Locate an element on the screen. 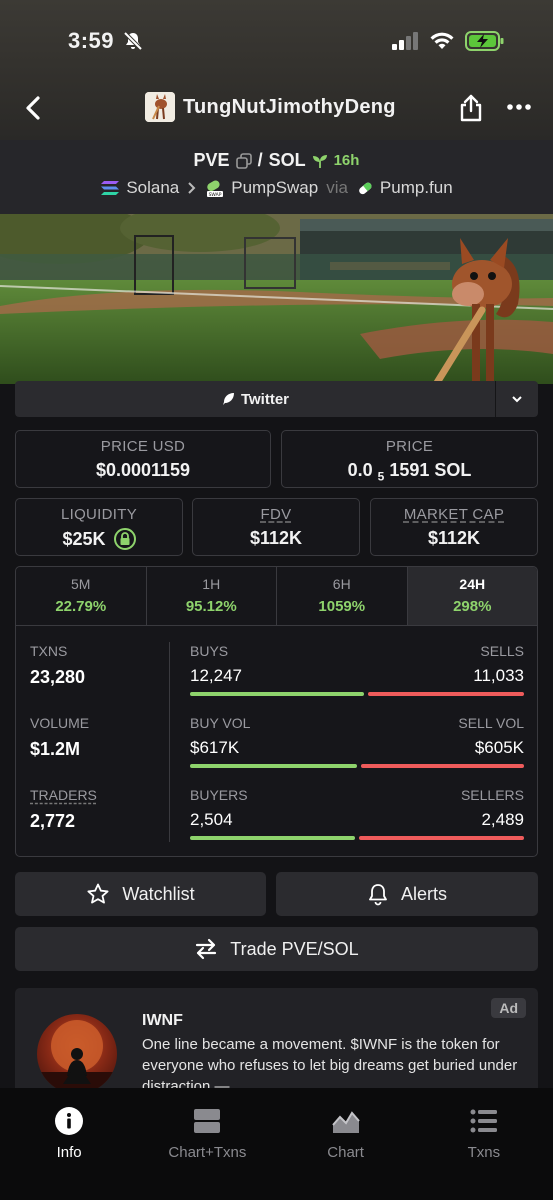 The width and height of the screenshot is (553, 1200). nav-info-label: Info is located at coordinates (69, 1152).